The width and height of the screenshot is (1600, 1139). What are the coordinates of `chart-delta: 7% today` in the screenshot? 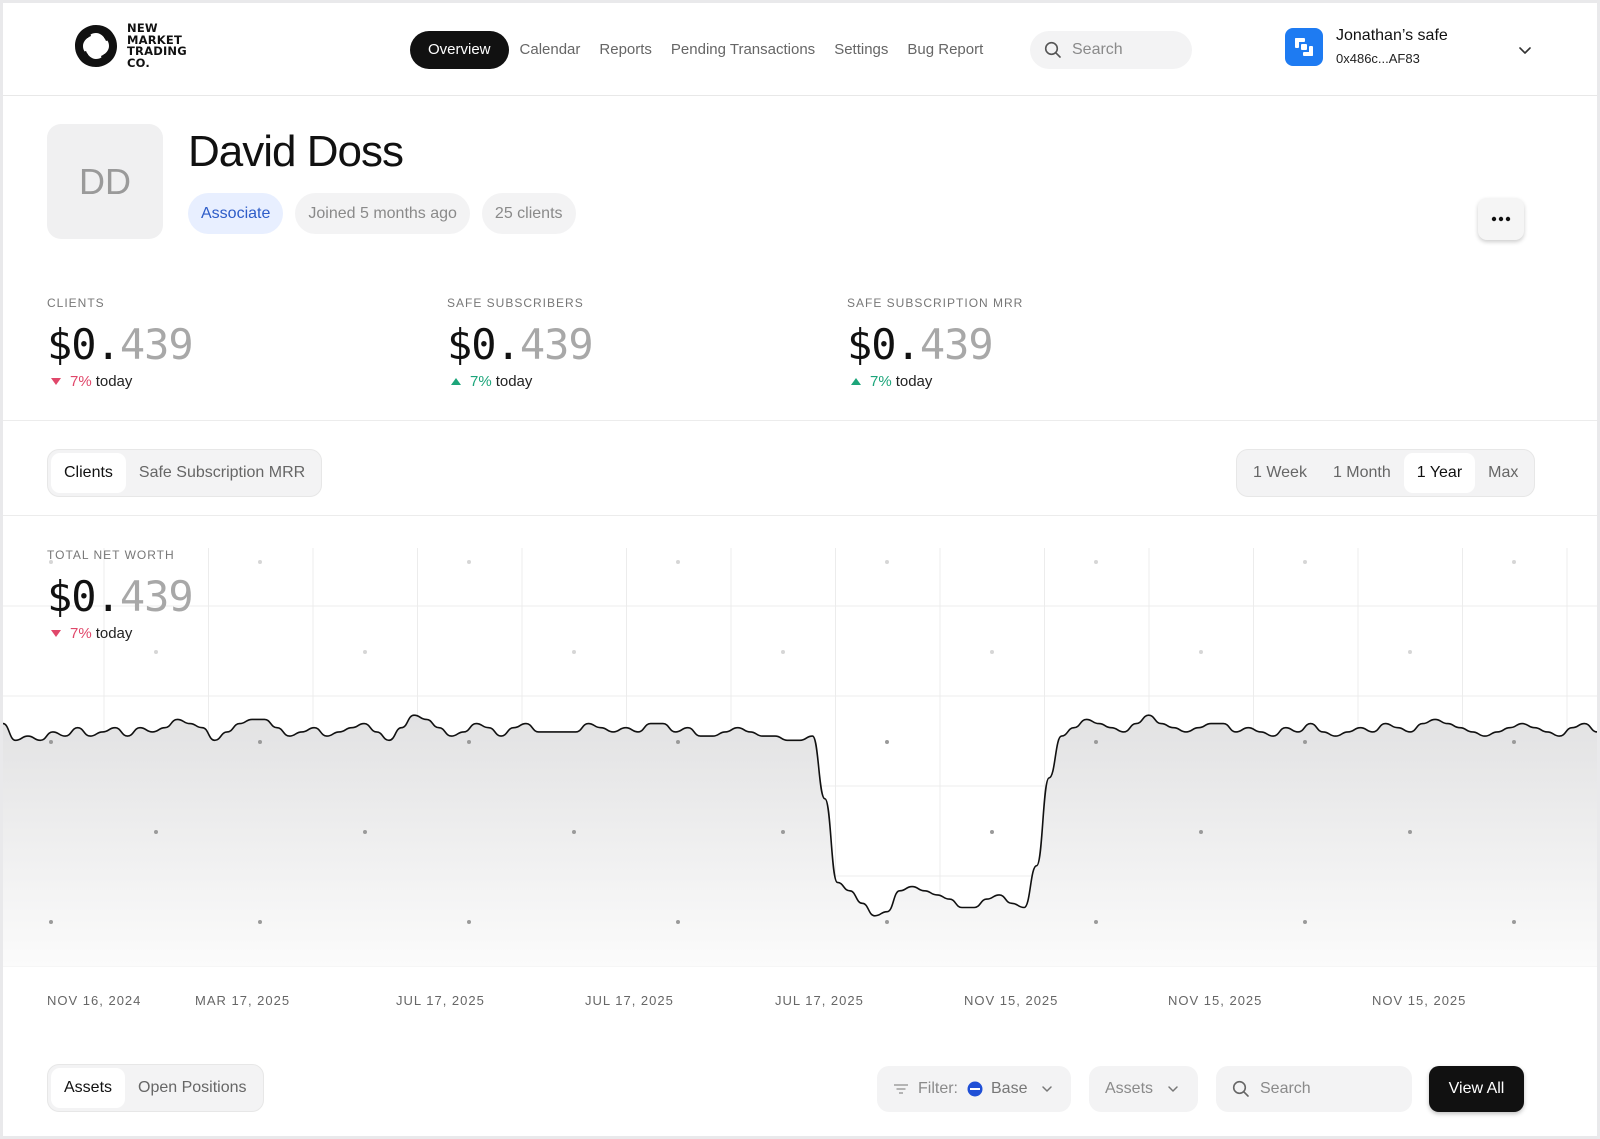 It's located at (120, 633).